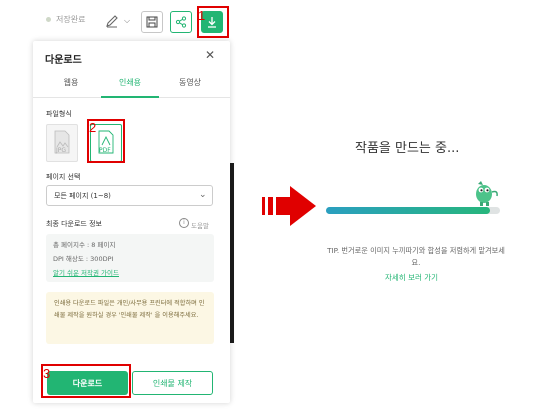 The image size is (537, 411). What do you see at coordinates (416, 256) in the screenshot?
I see `tip-text: TIP. 번거로운 이미지 누끼따기와 합성을 저렴하게 맡겨보세요.` at bounding box center [416, 256].